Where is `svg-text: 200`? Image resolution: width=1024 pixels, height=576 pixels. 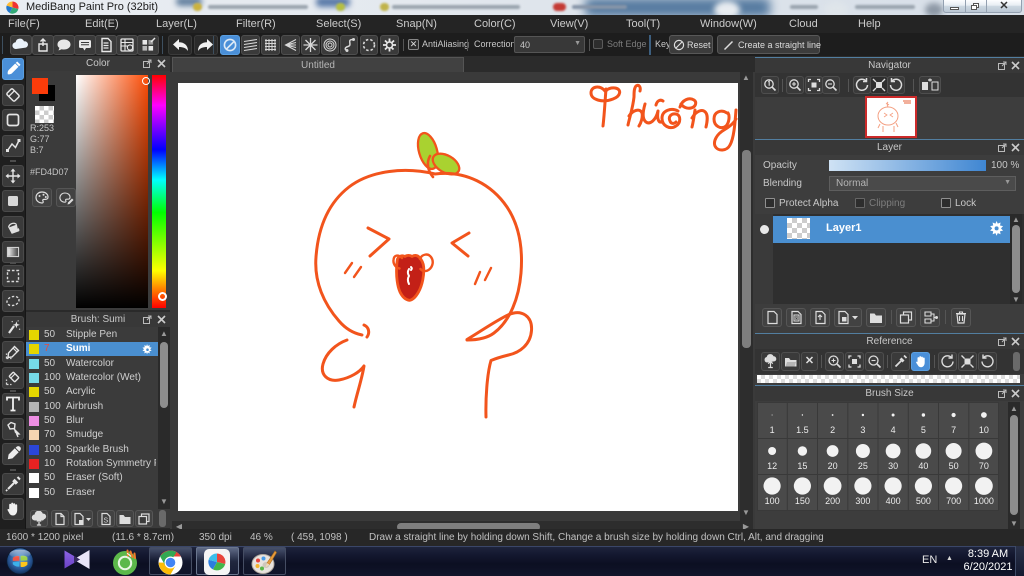 svg-text: 200 is located at coordinates (832, 501).